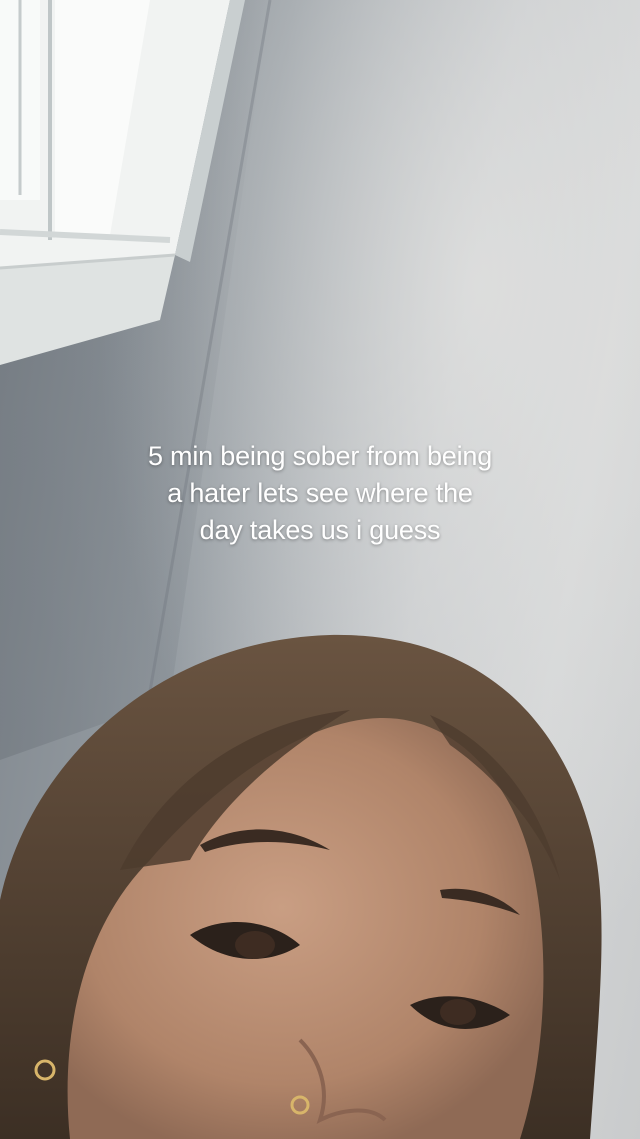 Image resolution: width=640 pixels, height=1139 pixels. I want to click on caption-line: day takes us i guess, so click(320, 530).